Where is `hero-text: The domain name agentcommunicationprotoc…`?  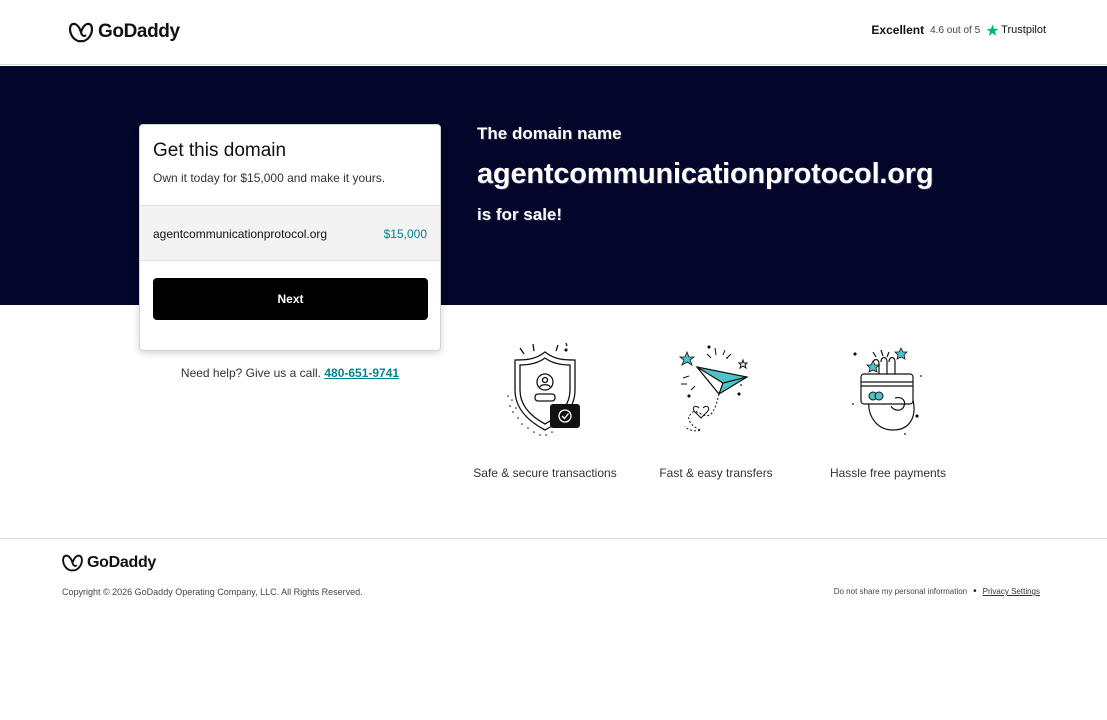
hero-text: The domain name agentcommunicationprotoc… is located at coordinates (705, 174).